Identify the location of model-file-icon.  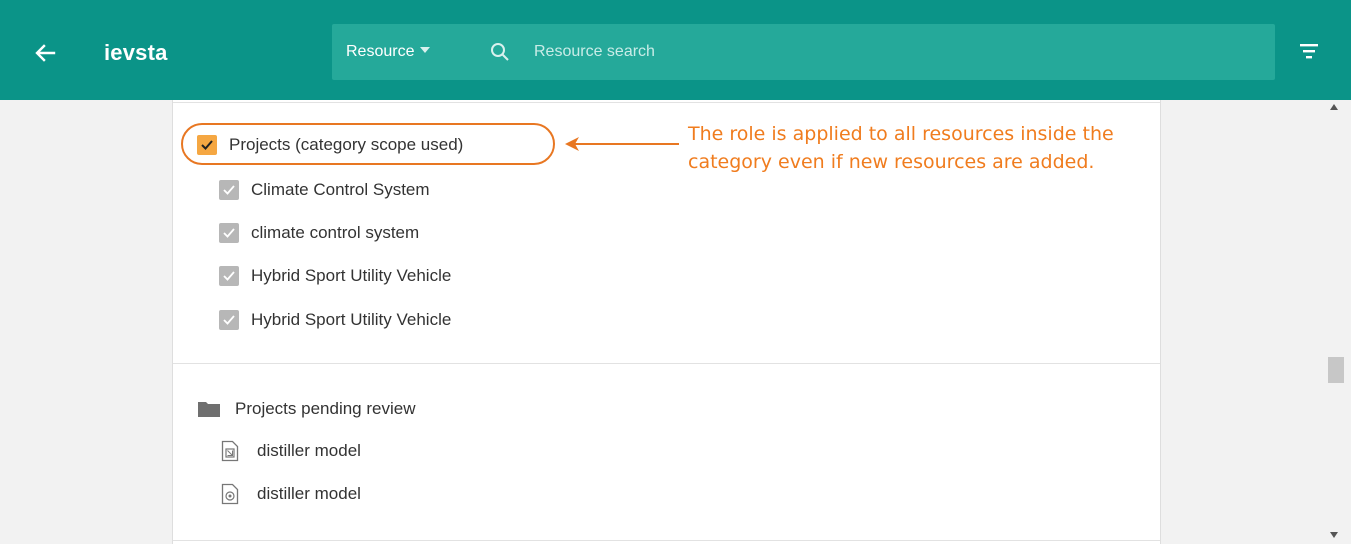
(230, 451).